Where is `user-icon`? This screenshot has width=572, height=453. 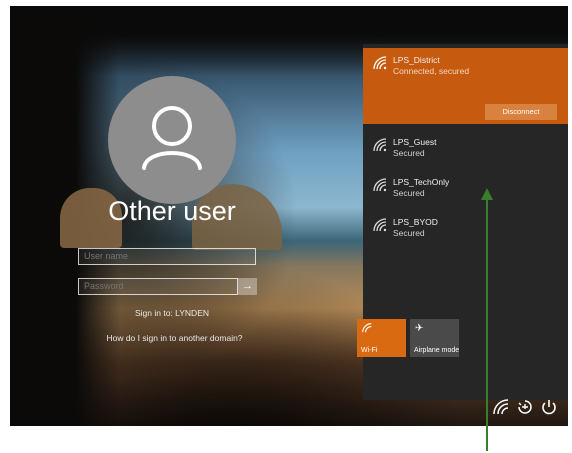
user-icon is located at coordinates (172, 138).